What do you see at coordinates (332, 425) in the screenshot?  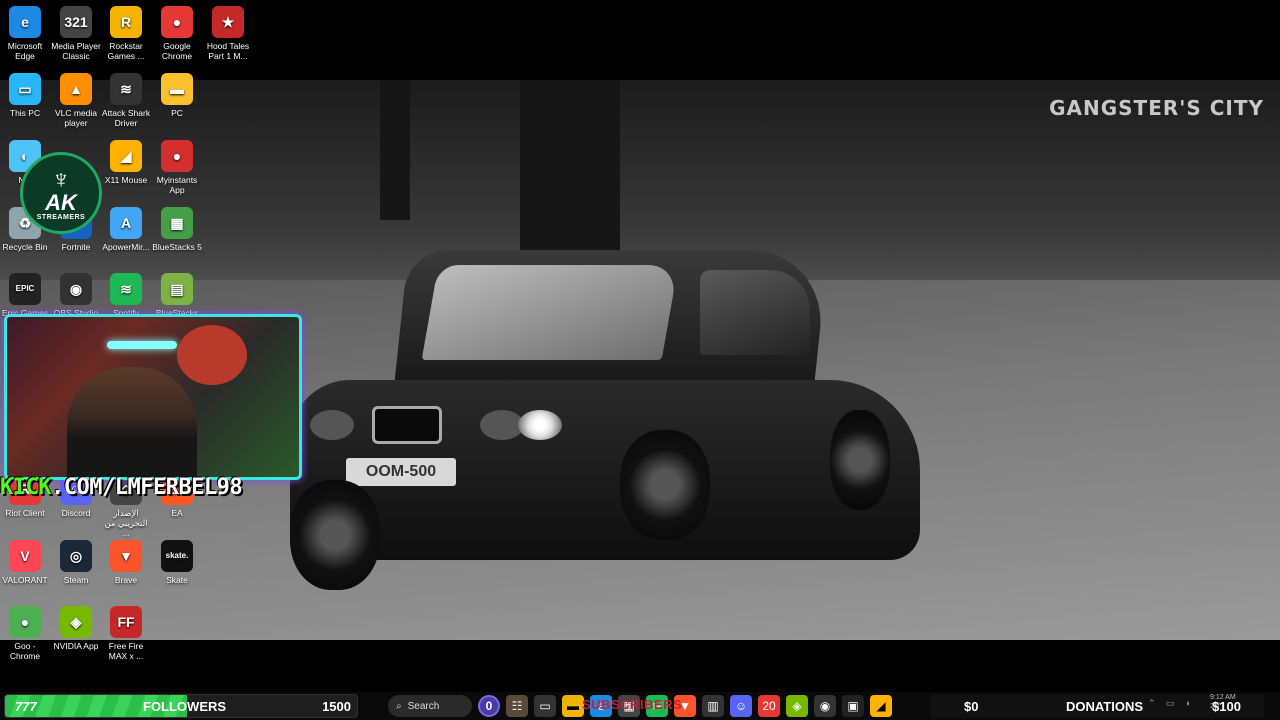 I see `car-headlight` at bounding box center [332, 425].